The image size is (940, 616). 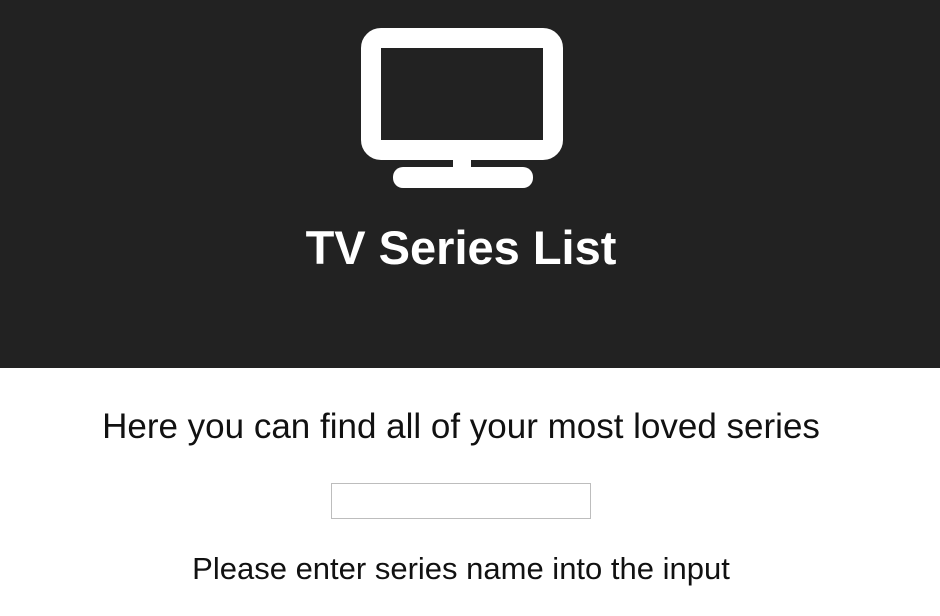 What do you see at coordinates (462, 108) in the screenshot?
I see `tv-icon` at bounding box center [462, 108].